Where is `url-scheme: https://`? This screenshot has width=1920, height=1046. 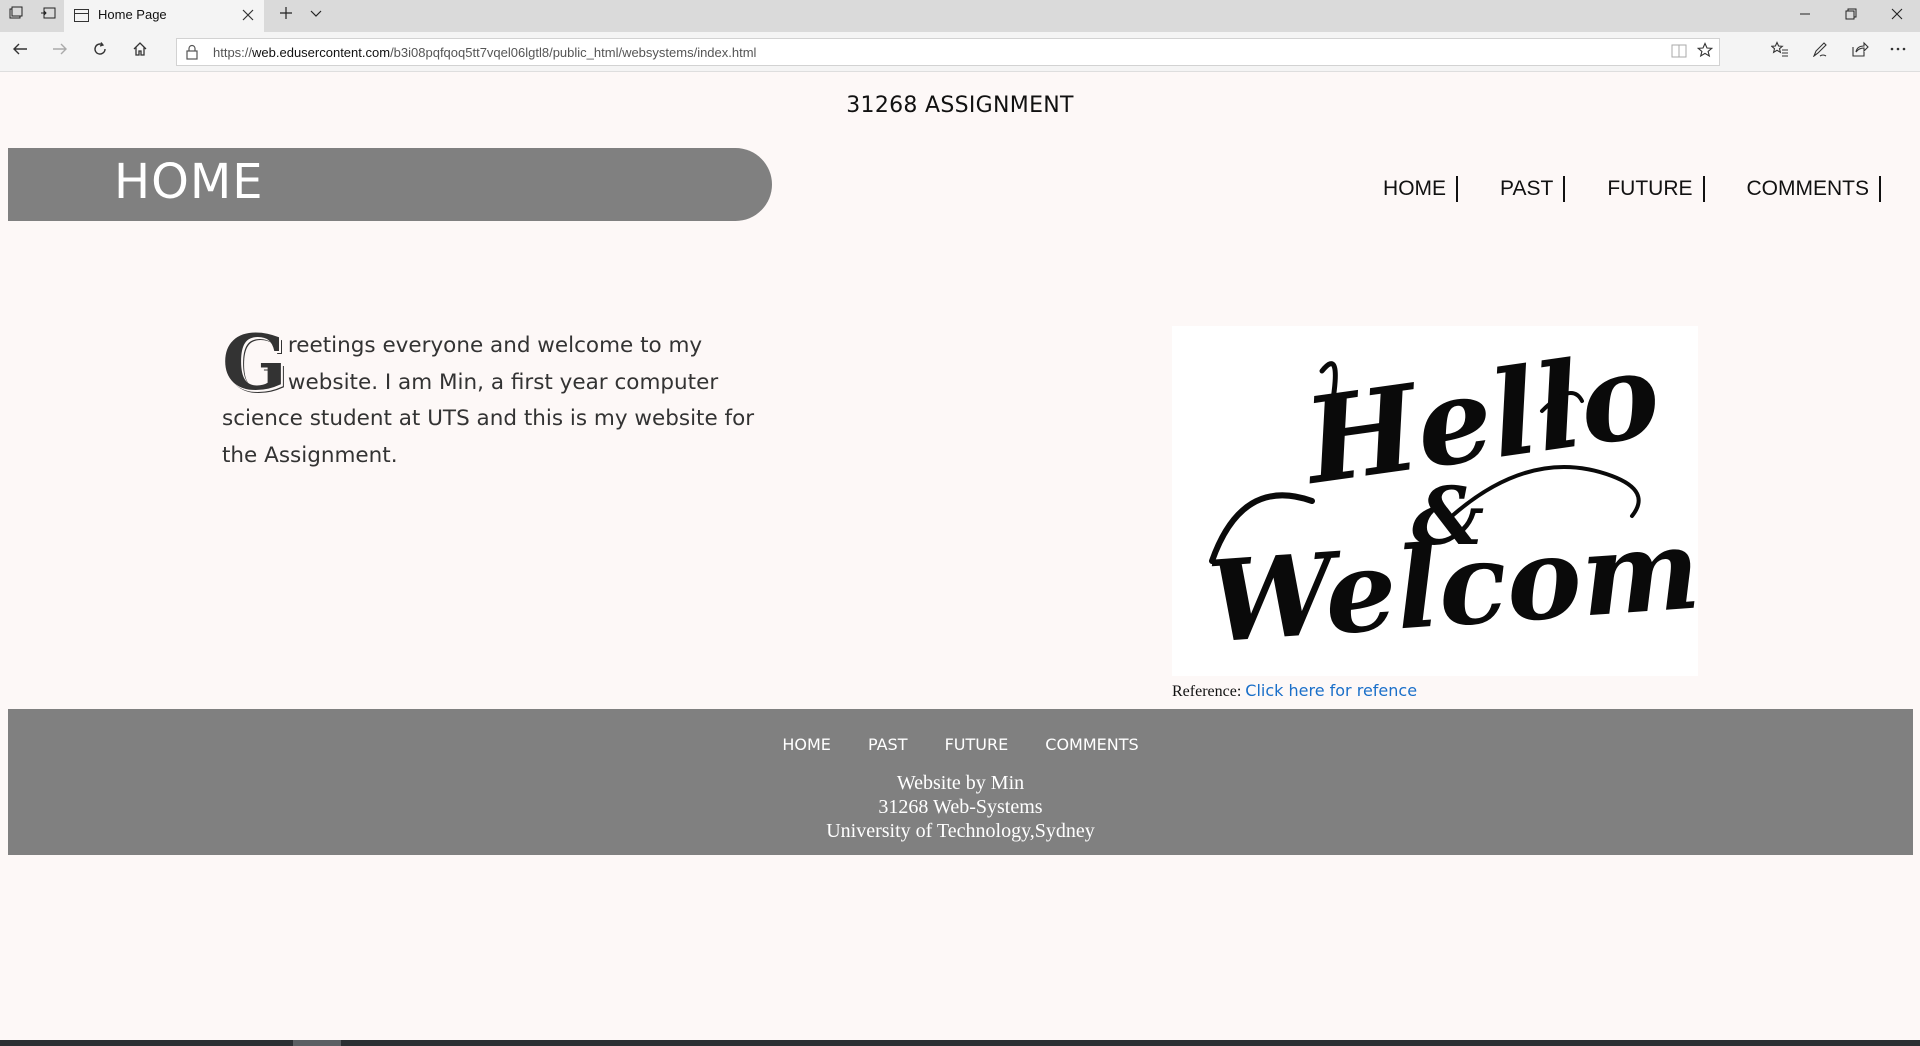
url-scheme: https:// is located at coordinates (233, 52).